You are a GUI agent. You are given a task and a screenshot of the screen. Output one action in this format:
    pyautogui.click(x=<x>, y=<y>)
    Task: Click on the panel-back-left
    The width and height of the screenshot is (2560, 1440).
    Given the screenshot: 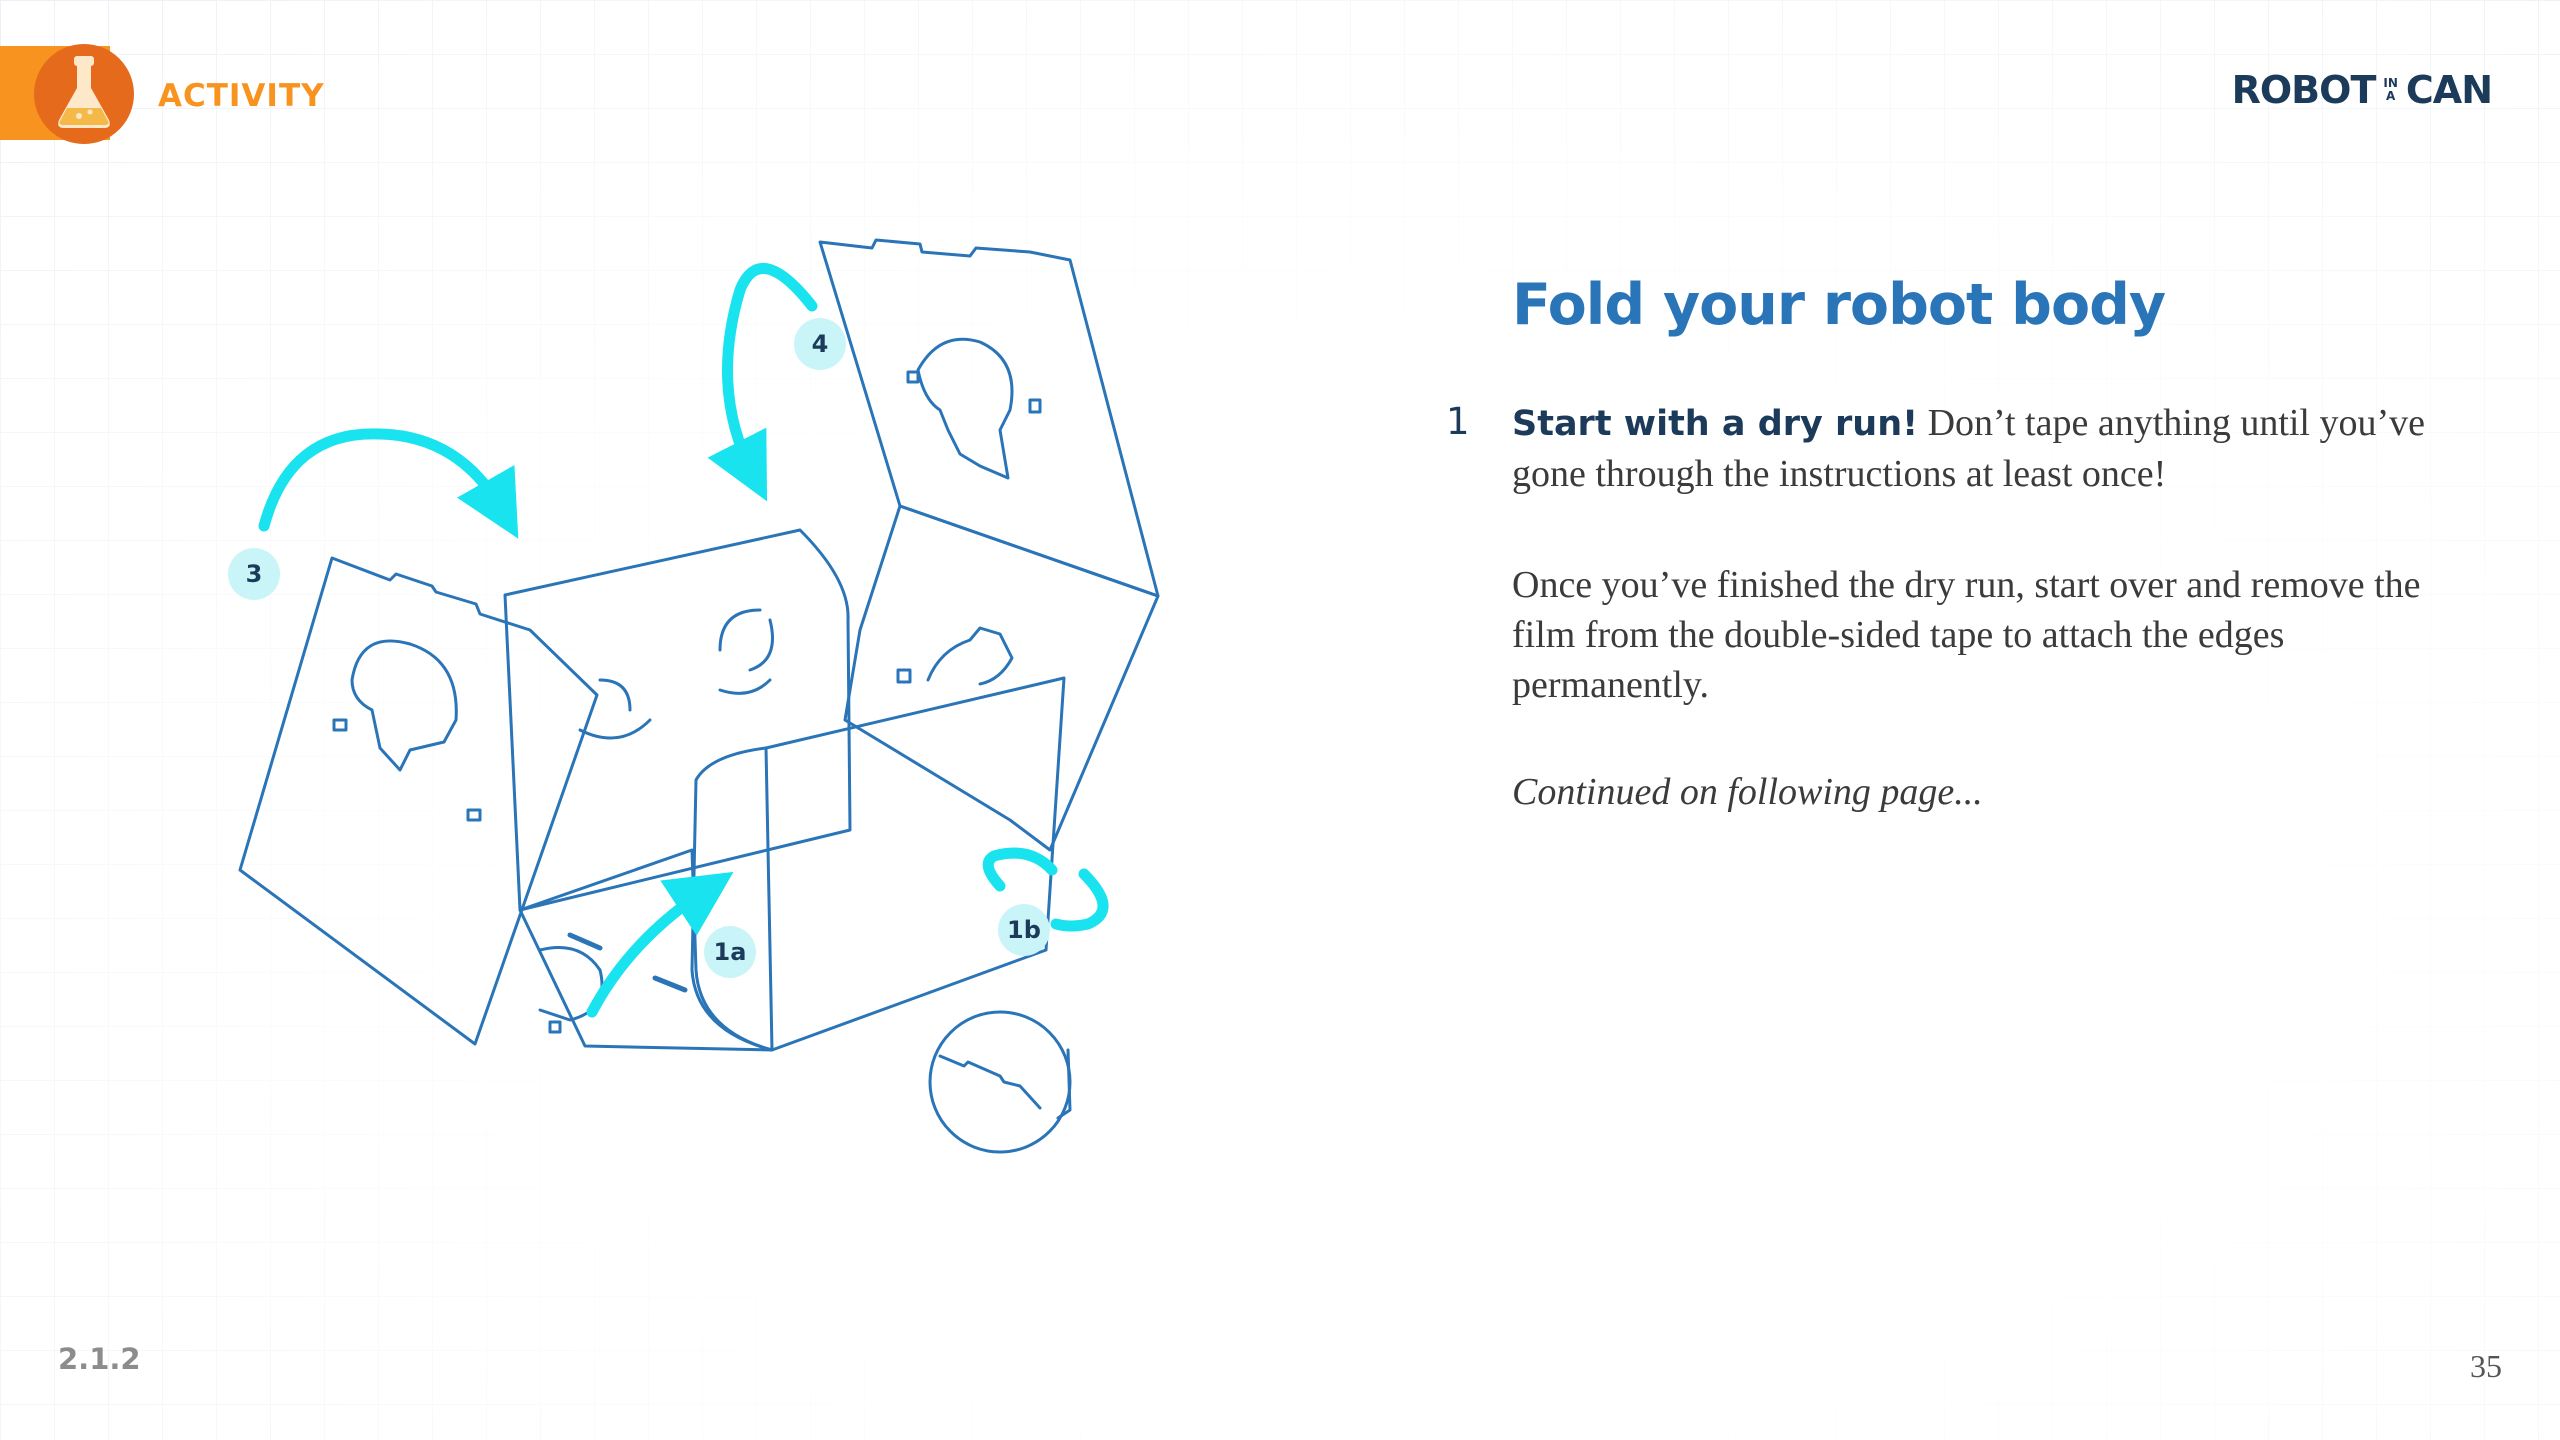 What is the action you would take?
    pyautogui.click(x=677, y=720)
    